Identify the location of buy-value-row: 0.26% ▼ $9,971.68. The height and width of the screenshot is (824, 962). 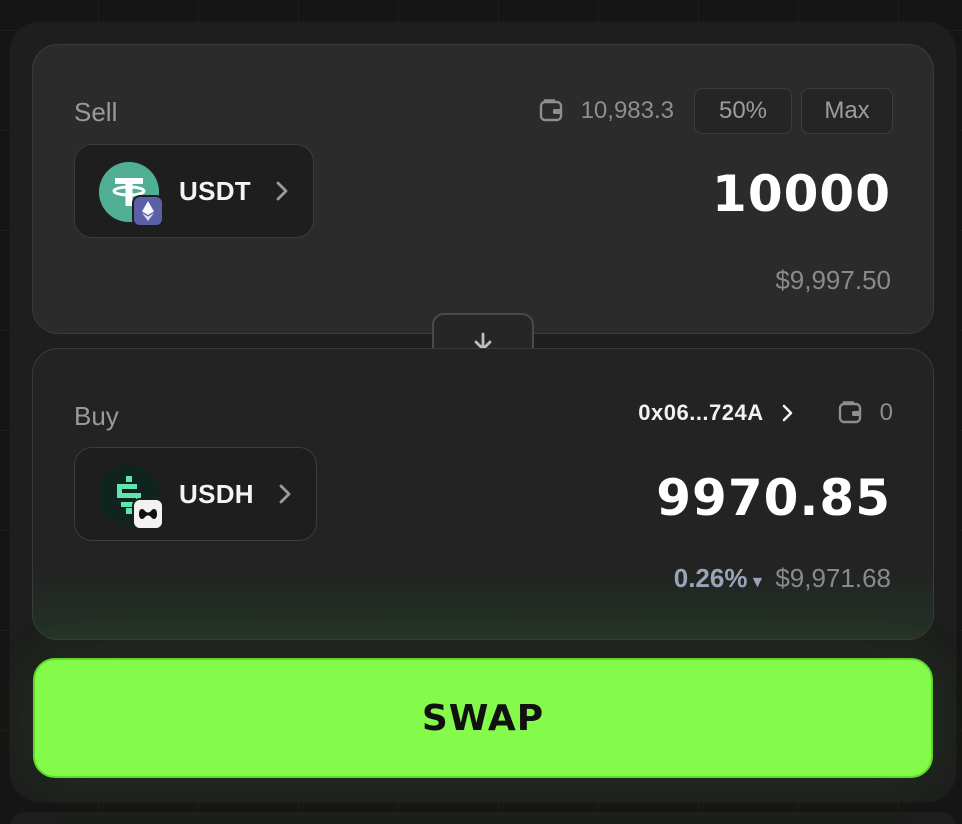
(782, 578).